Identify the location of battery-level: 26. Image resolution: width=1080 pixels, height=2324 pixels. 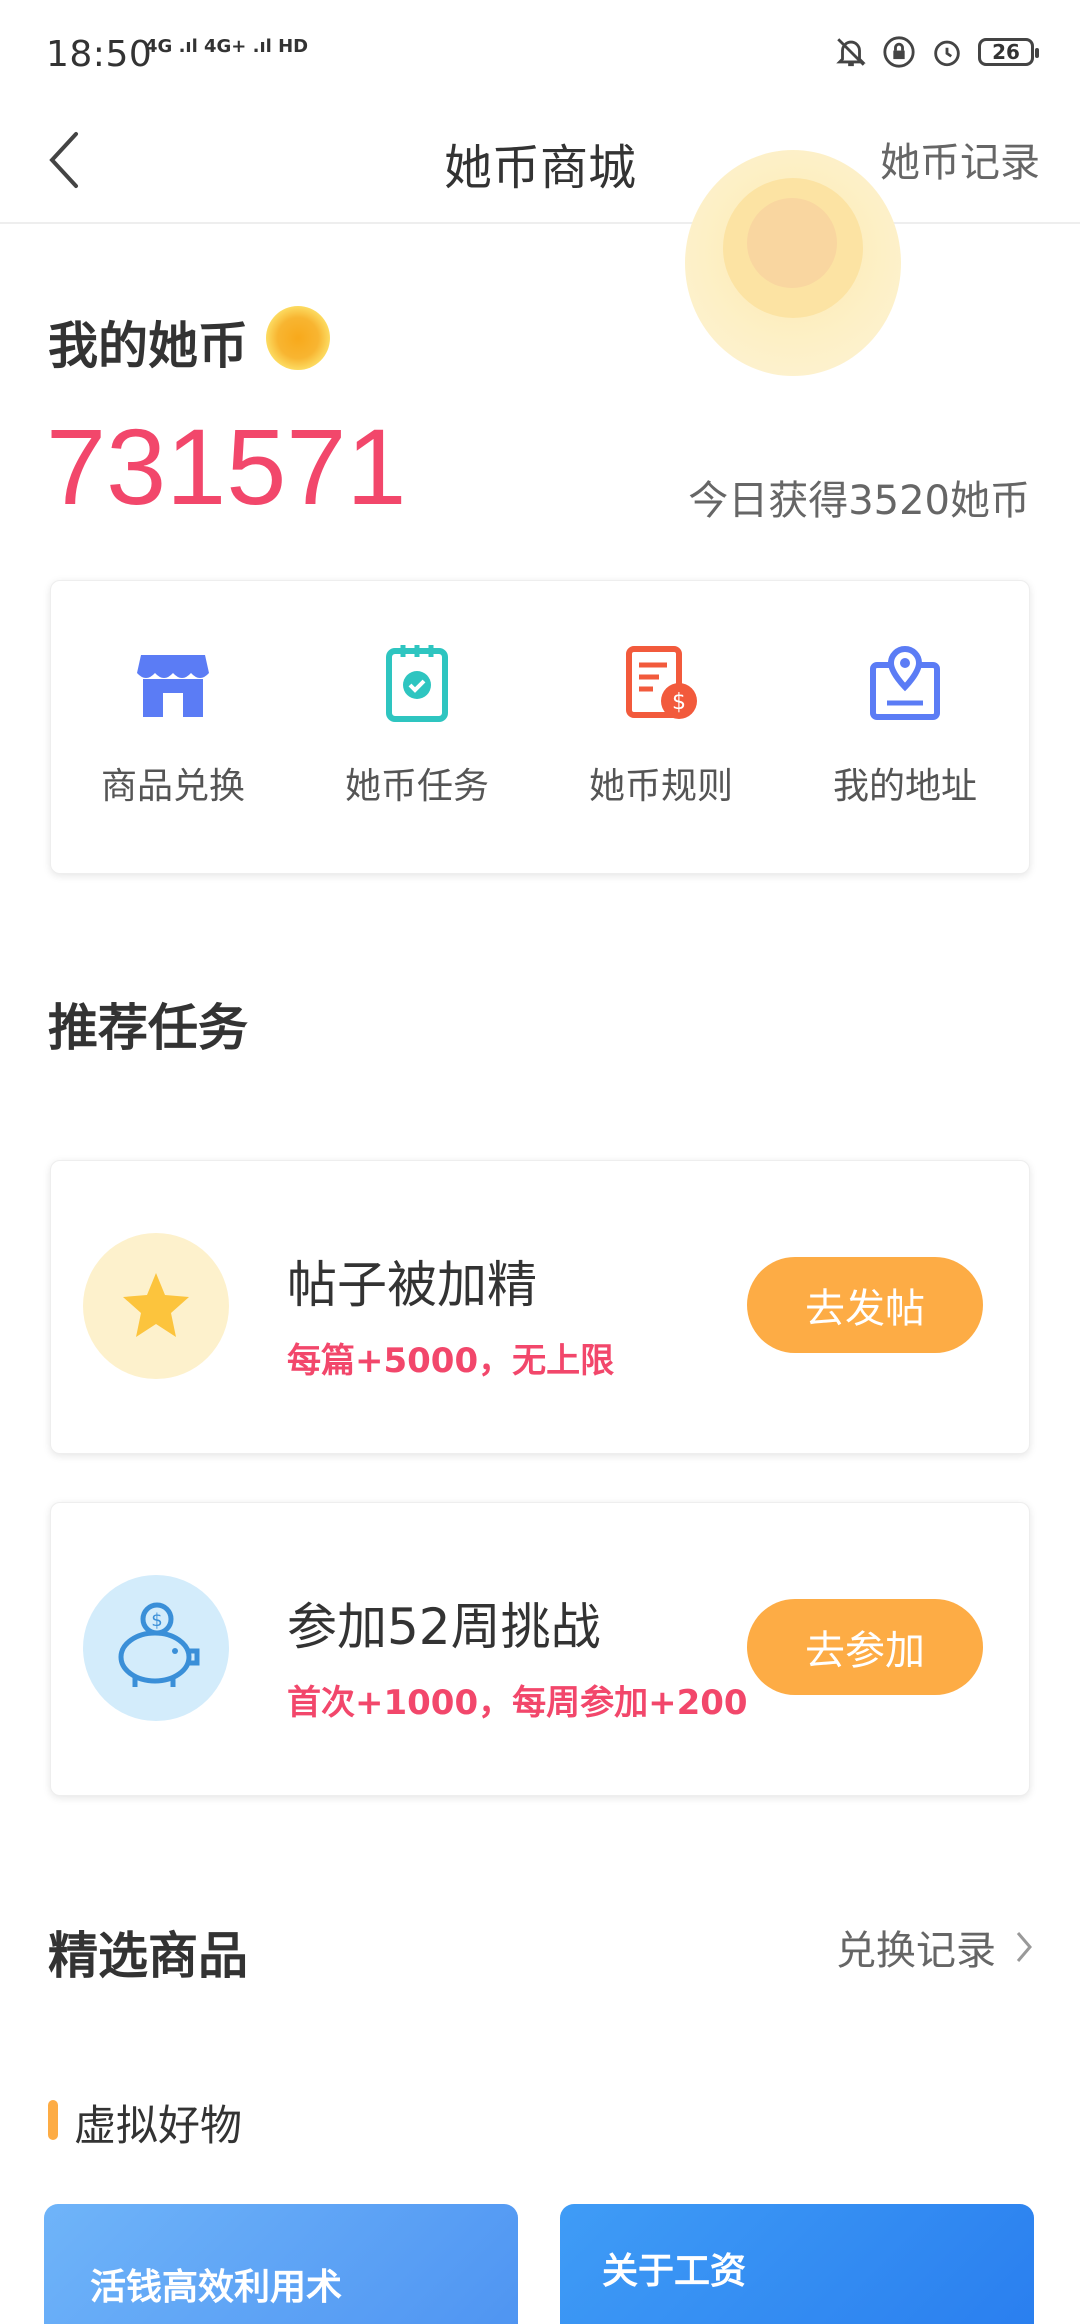
(1006, 52).